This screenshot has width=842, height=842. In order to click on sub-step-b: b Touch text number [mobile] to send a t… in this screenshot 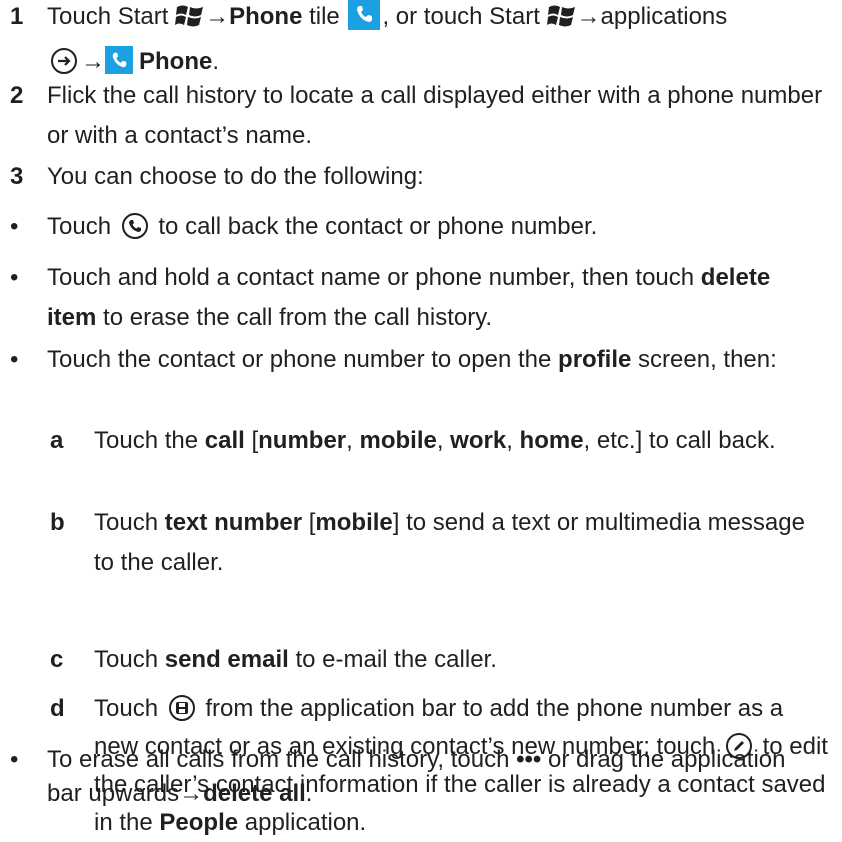, I will do `click(440, 543)`.